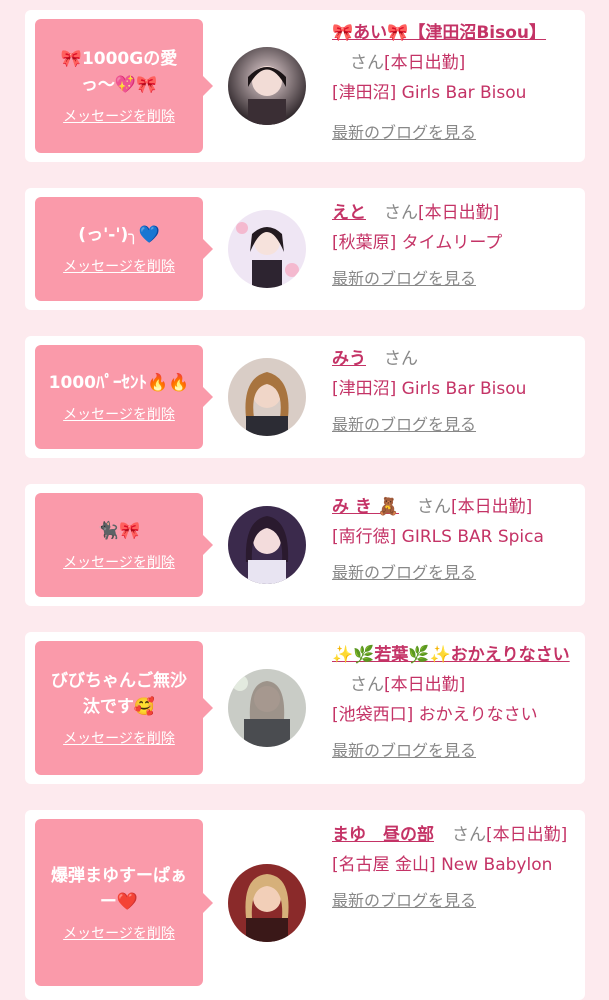  I want to click on shop-name: [秋葉原] タイムリープ, so click(417, 243).